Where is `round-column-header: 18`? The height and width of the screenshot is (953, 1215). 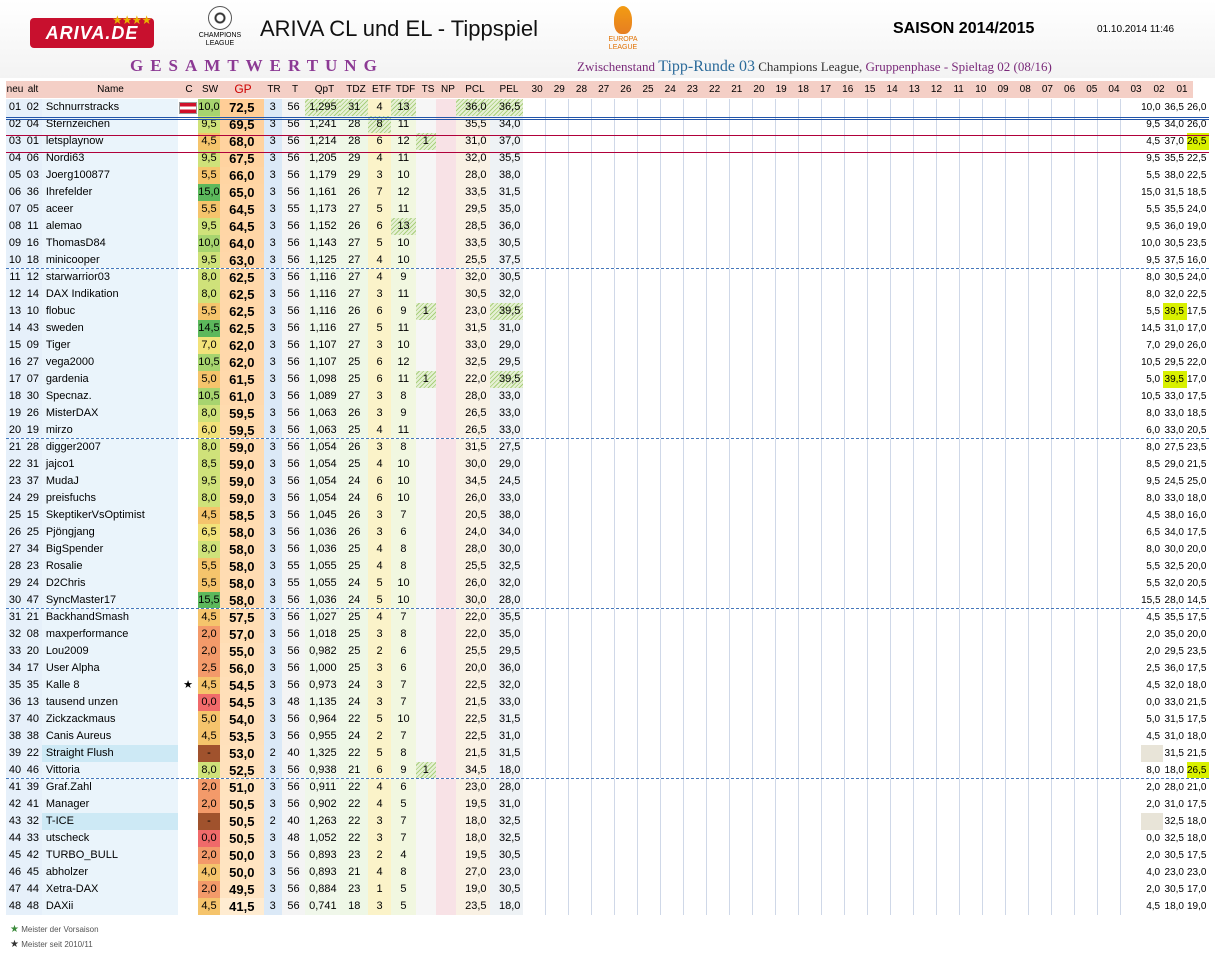
round-column-header: 18 is located at coordinates (803, 89).